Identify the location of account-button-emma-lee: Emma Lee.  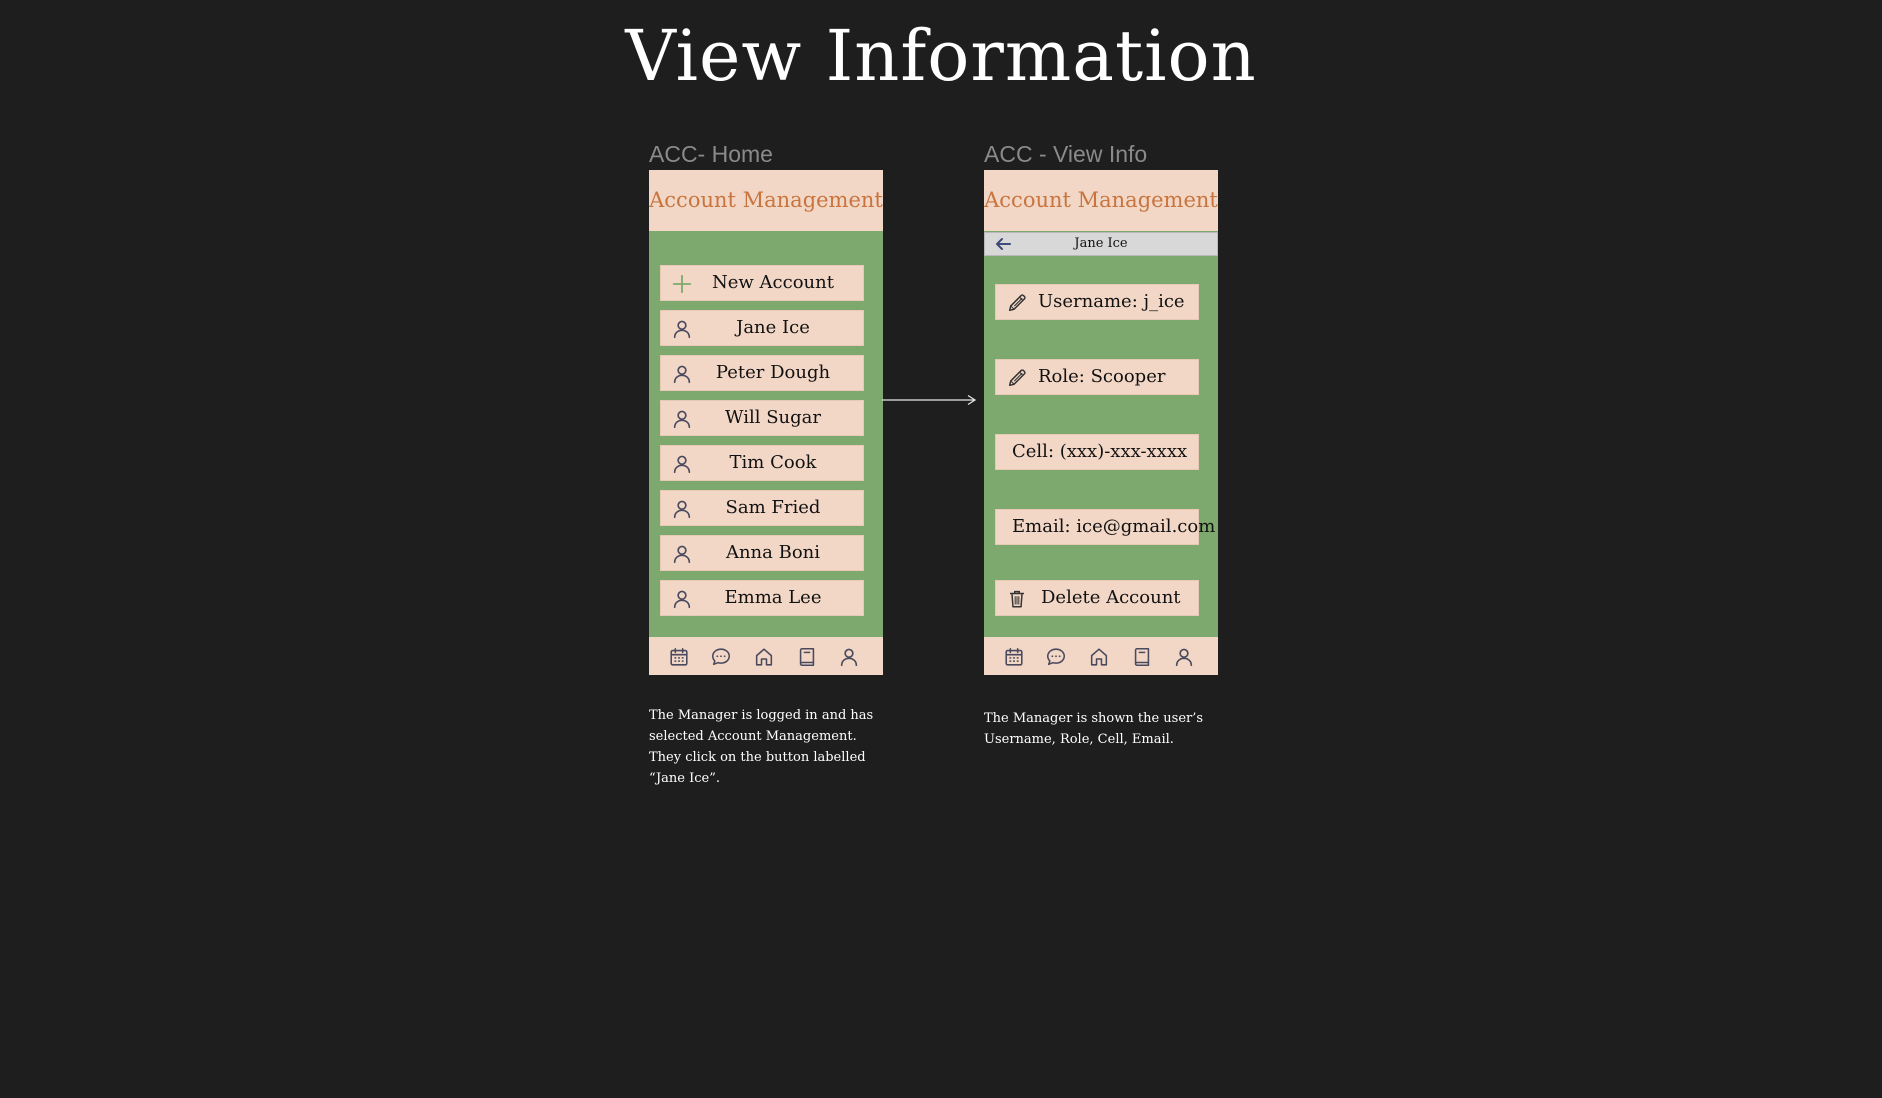
(762, 598).